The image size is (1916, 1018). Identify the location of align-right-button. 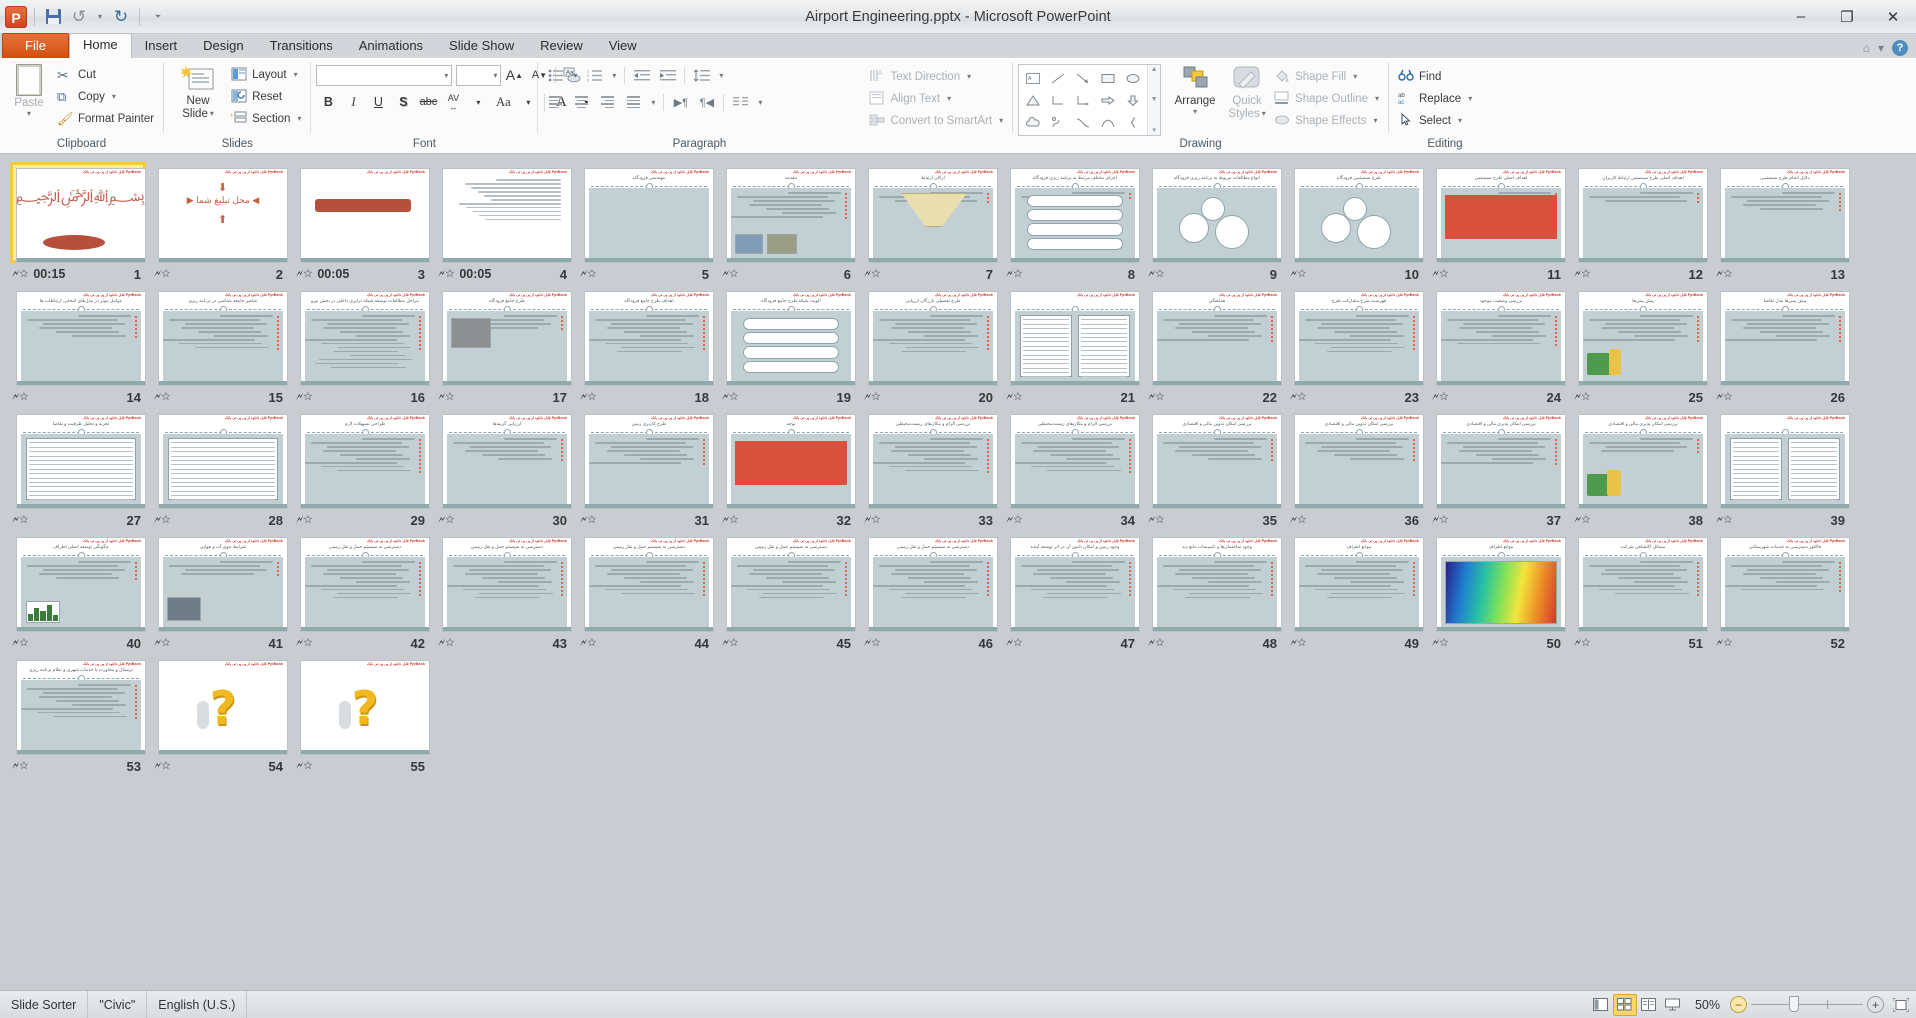
(607, 102).